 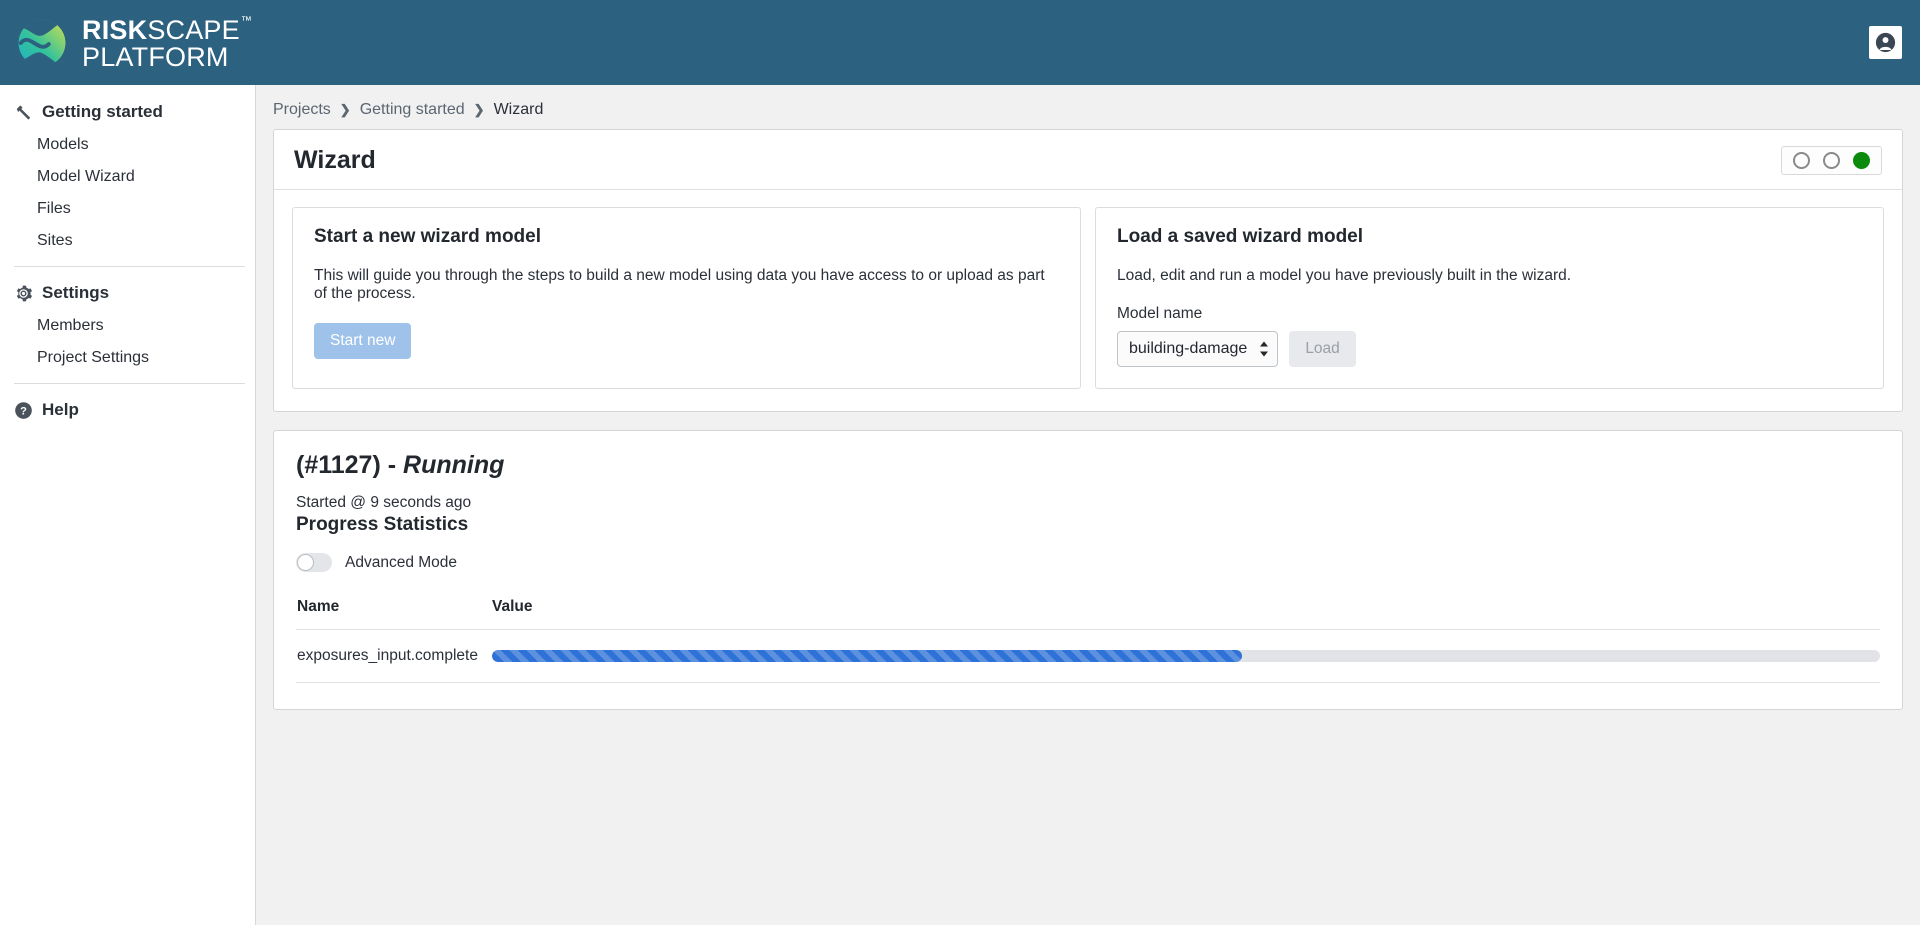 I want to click on user-account-button, so click(x=1885, y=42).